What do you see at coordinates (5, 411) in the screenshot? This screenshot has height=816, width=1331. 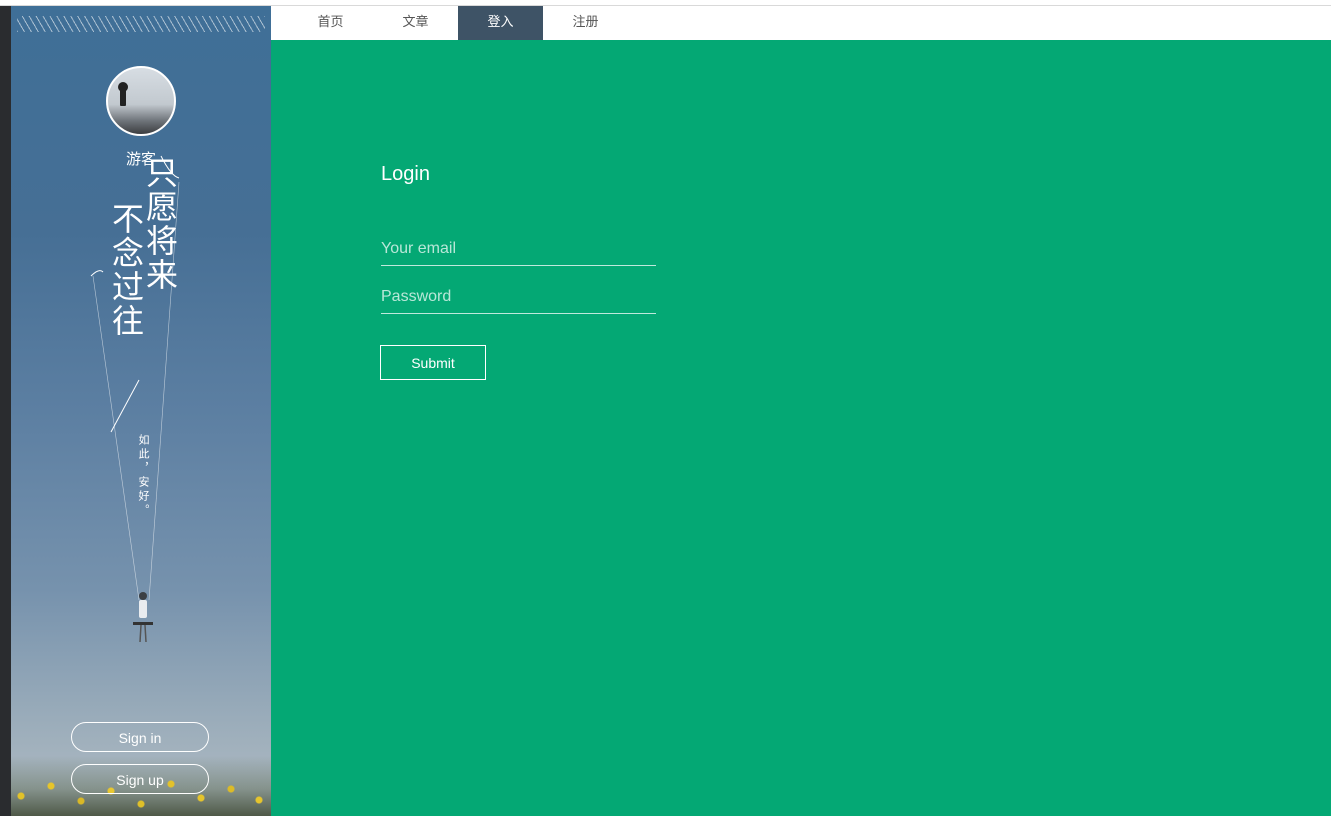 I see `window-left-edge` at bounding box center [5, 411].